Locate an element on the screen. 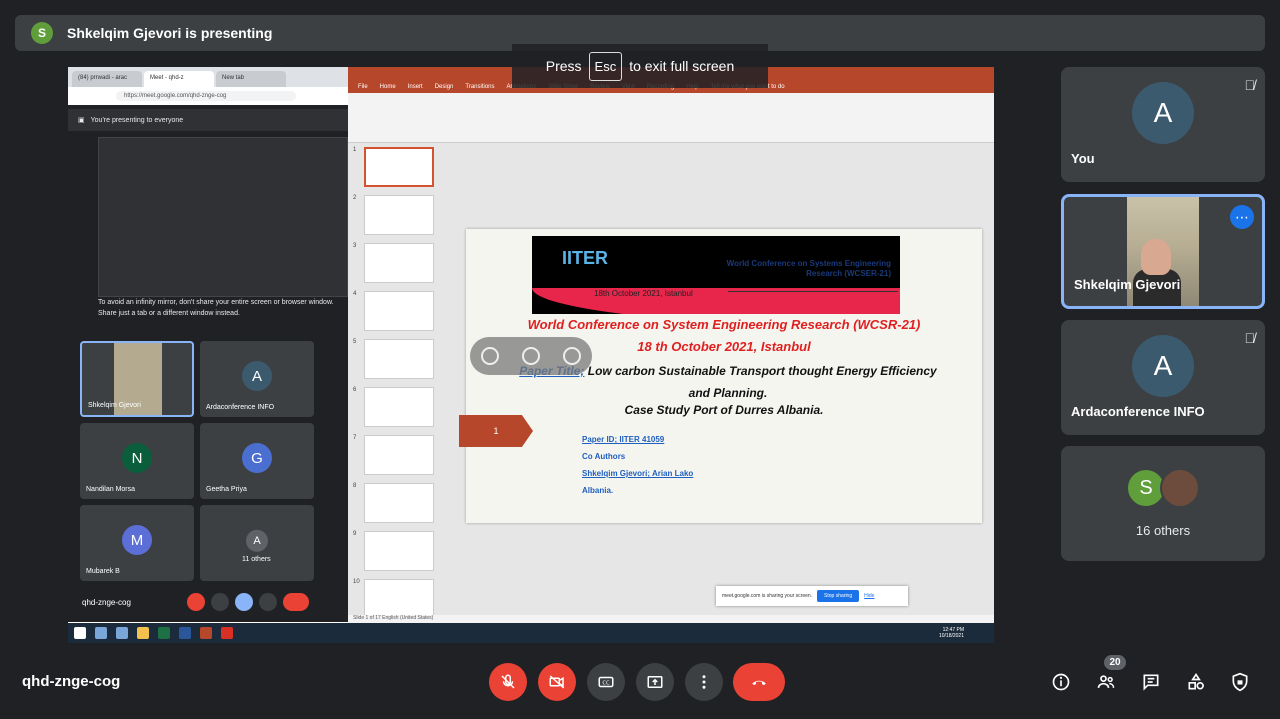 This screenshot has height=719, width=1280. mic-off-icon is located at coordinates (508, 681).